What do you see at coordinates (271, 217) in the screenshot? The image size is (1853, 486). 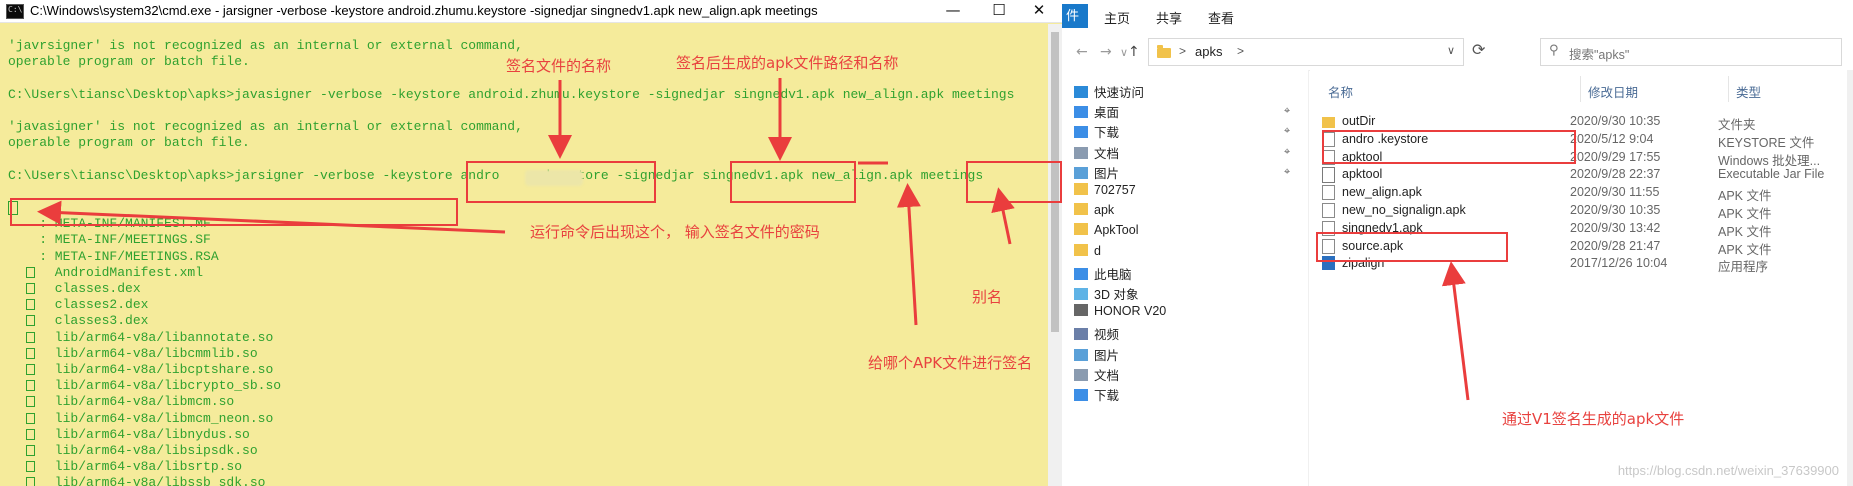 I see `arrow-password` at bounding box center [271, 217].